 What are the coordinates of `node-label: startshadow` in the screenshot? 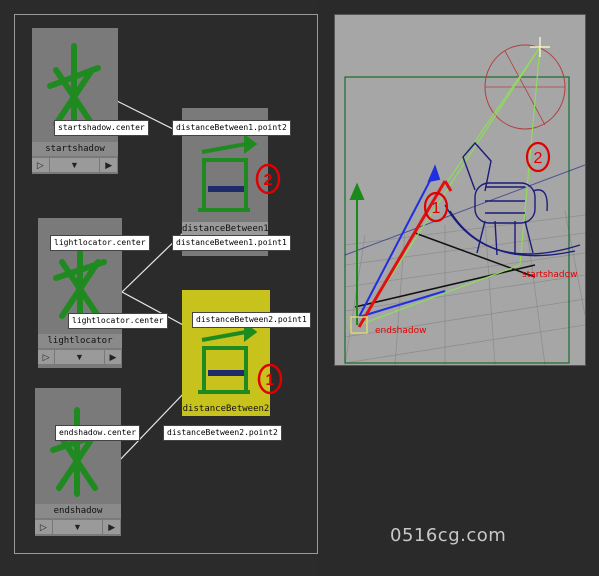 It's located at (75, 149).